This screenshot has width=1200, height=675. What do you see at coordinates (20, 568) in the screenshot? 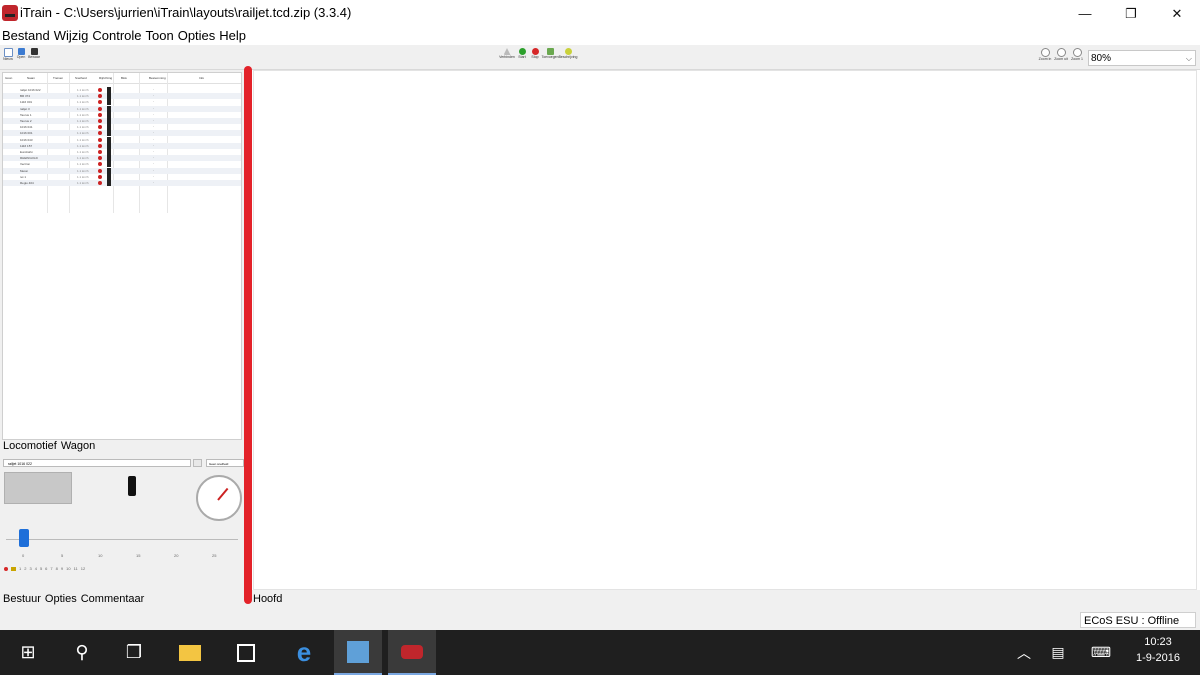
I see `function-button: 1` at bounding box center [20, 568].